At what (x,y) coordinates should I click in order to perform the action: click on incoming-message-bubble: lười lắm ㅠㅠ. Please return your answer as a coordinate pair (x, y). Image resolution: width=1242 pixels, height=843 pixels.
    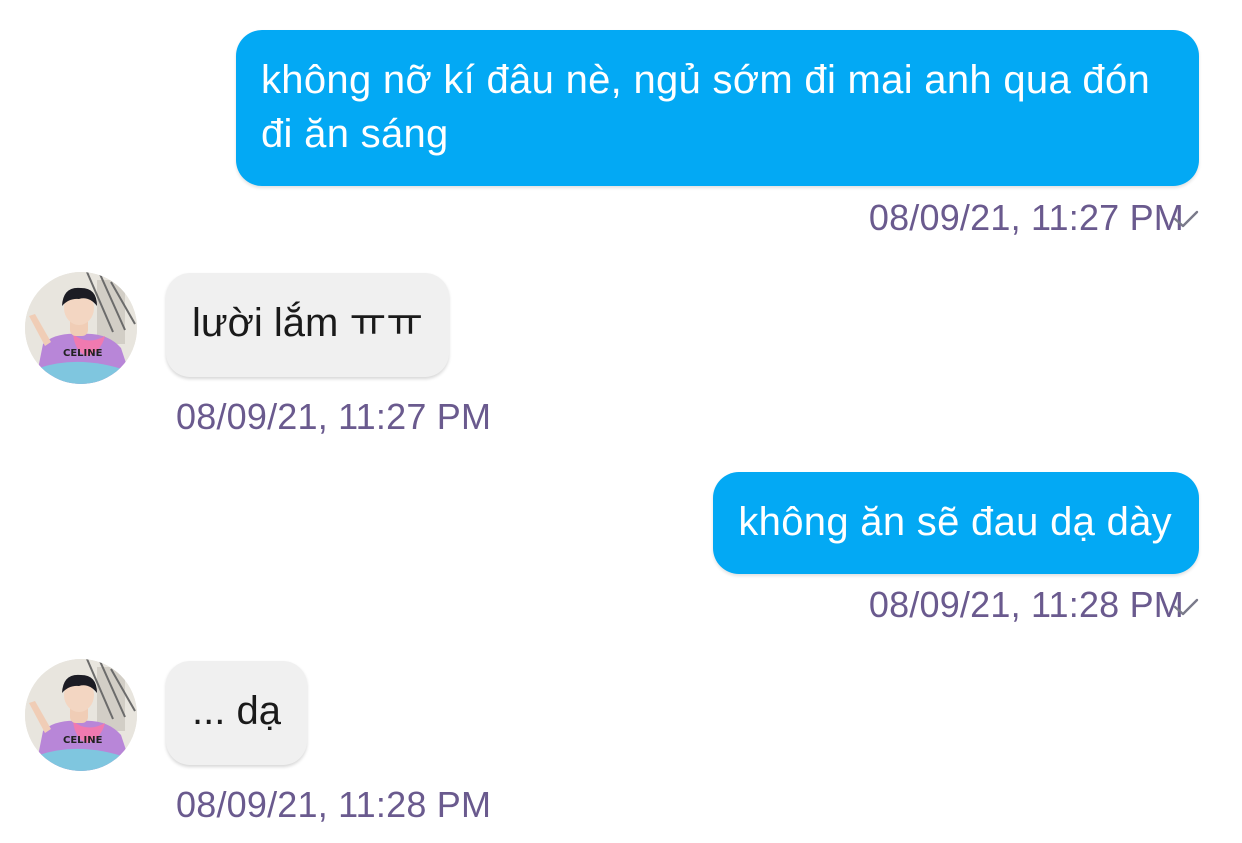
    Looking at the image, I should click on (308, 325).